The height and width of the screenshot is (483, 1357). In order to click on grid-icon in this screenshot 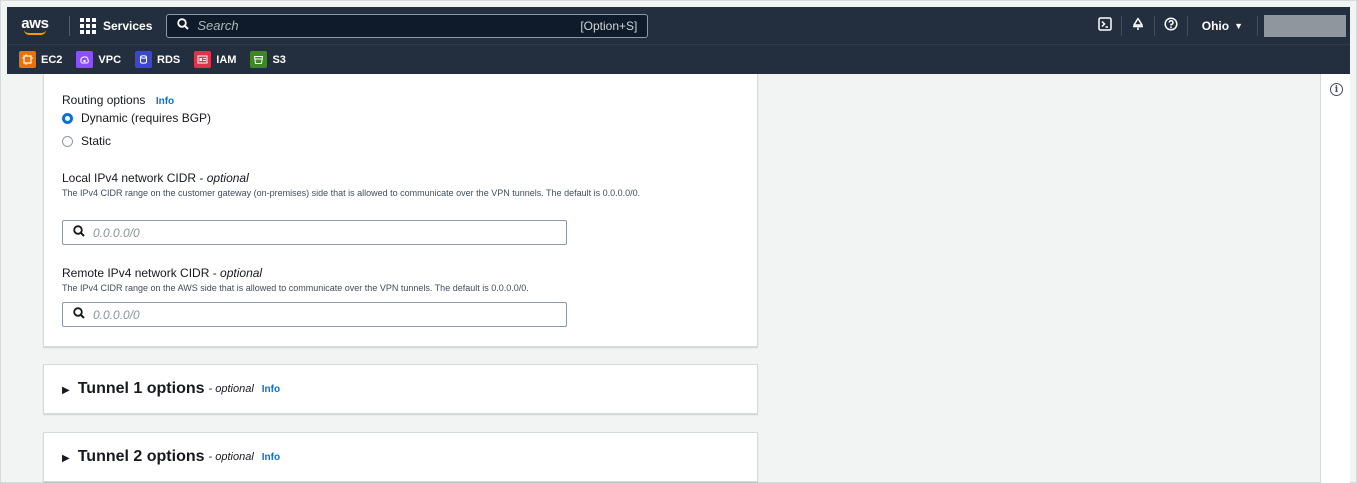, I will do `click(88, 25)`.